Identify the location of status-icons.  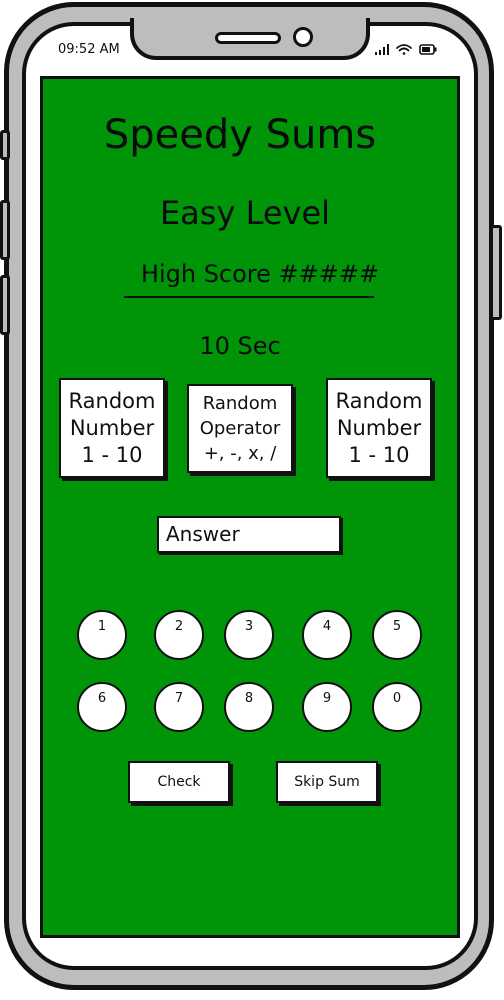
(407, 49).